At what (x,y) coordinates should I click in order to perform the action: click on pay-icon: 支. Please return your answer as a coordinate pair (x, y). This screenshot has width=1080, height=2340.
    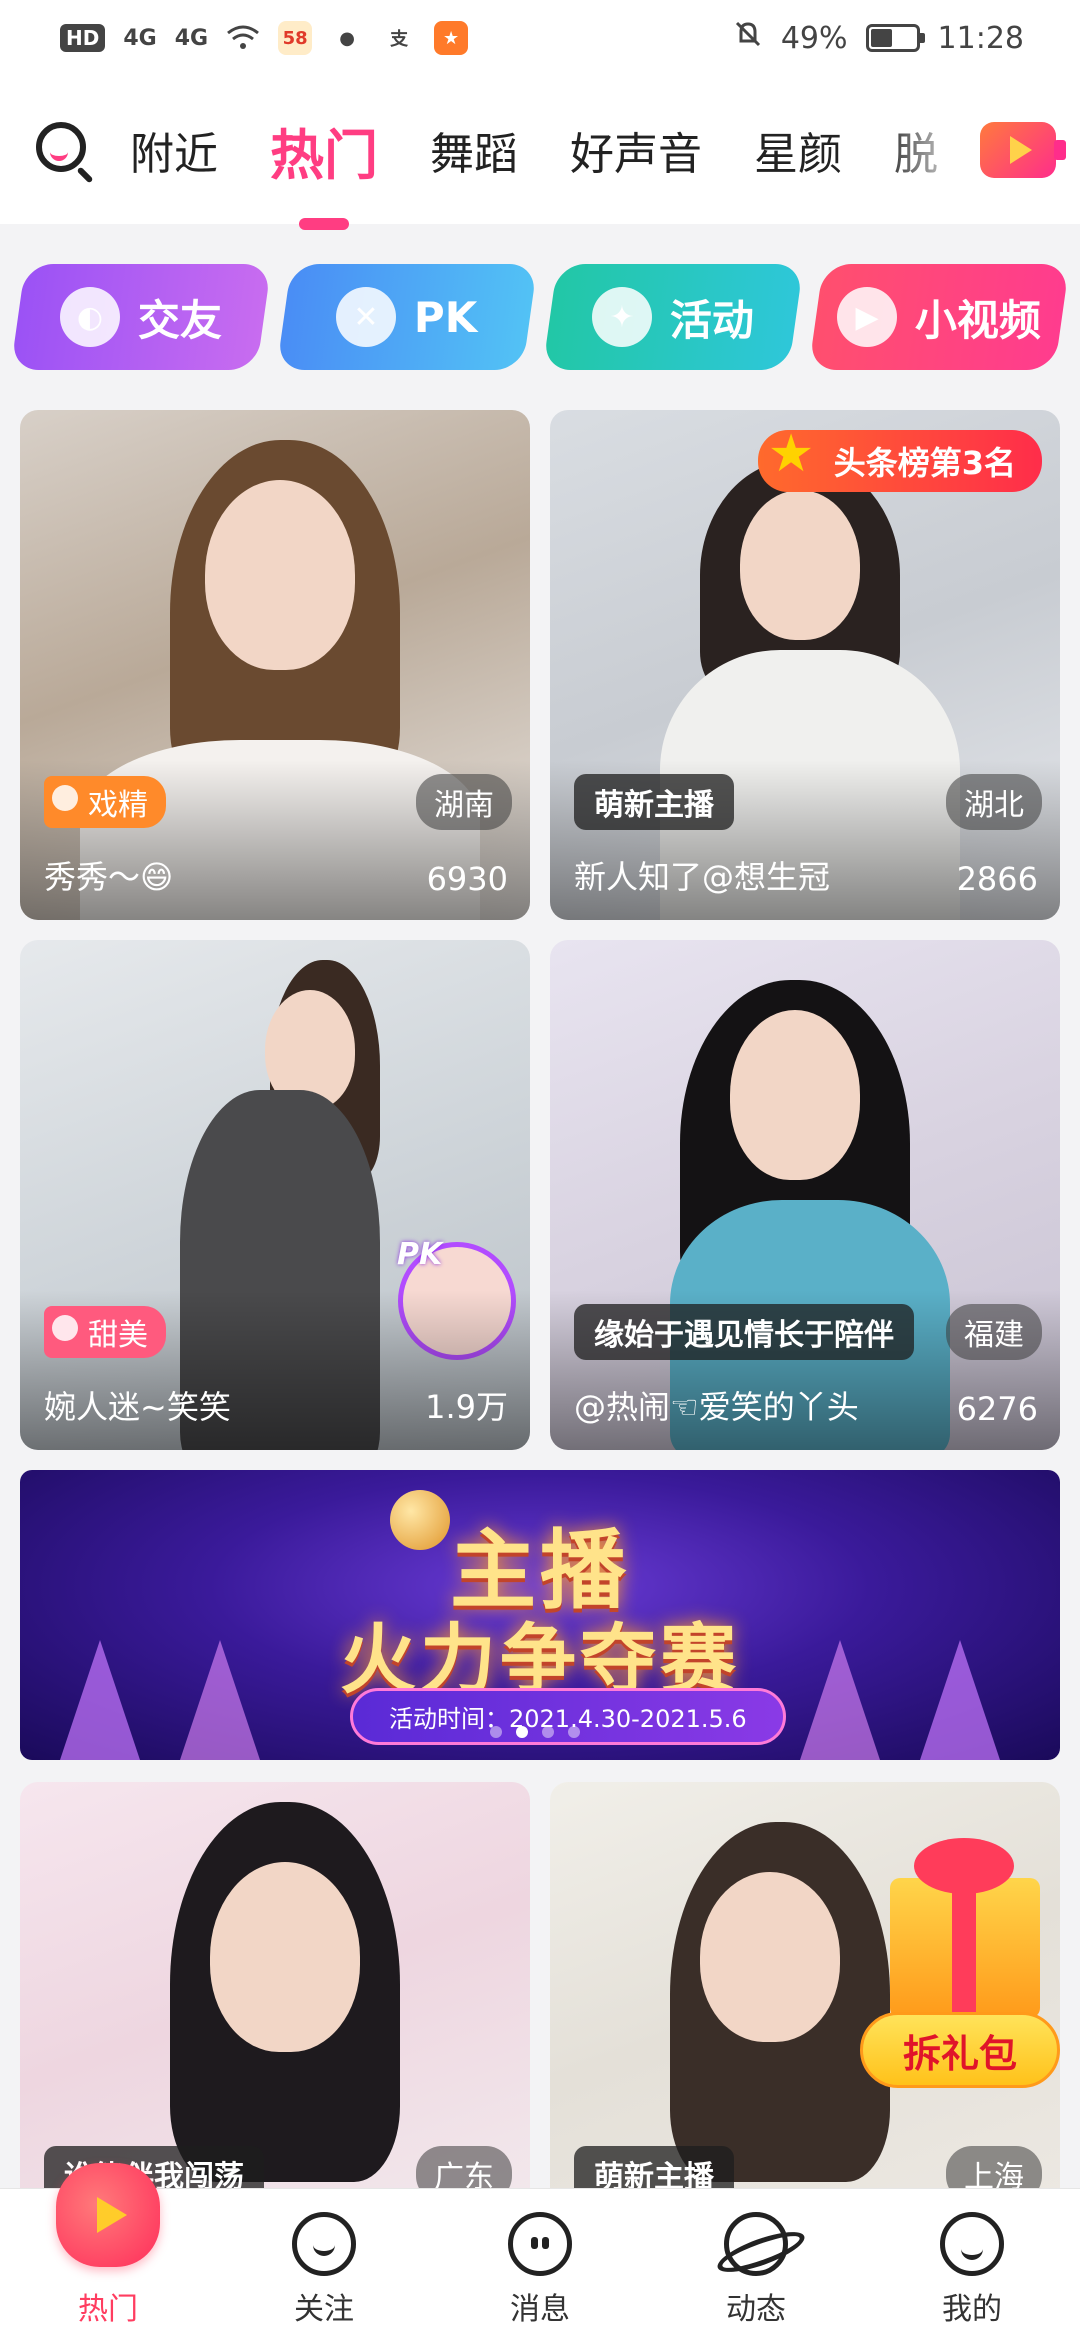
    Looking at the image, I should click on (399, 39).